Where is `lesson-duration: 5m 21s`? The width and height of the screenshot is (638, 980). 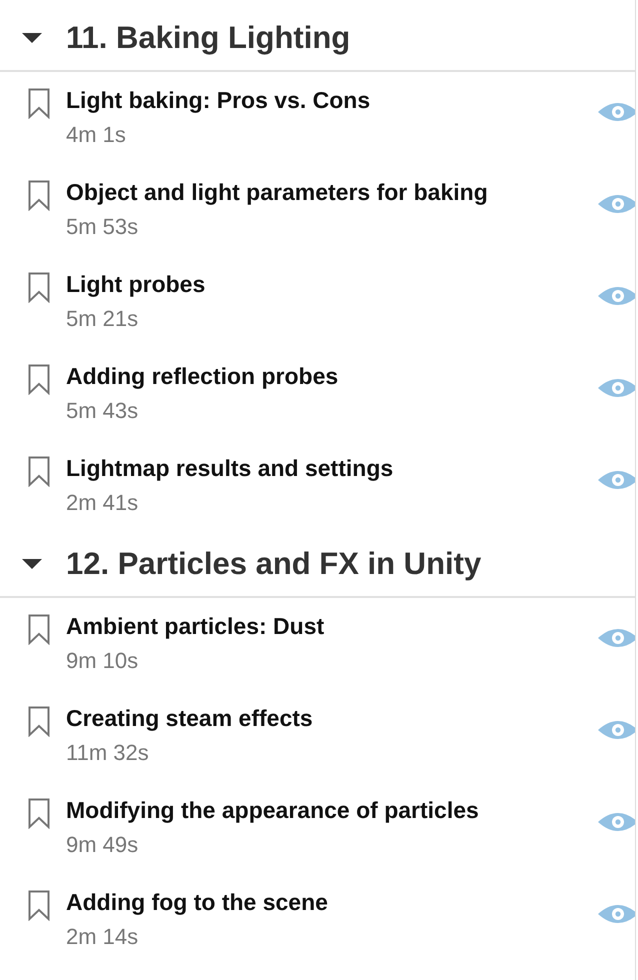
lesson-duration: 5m 21s is located at coordinates (102, 319).